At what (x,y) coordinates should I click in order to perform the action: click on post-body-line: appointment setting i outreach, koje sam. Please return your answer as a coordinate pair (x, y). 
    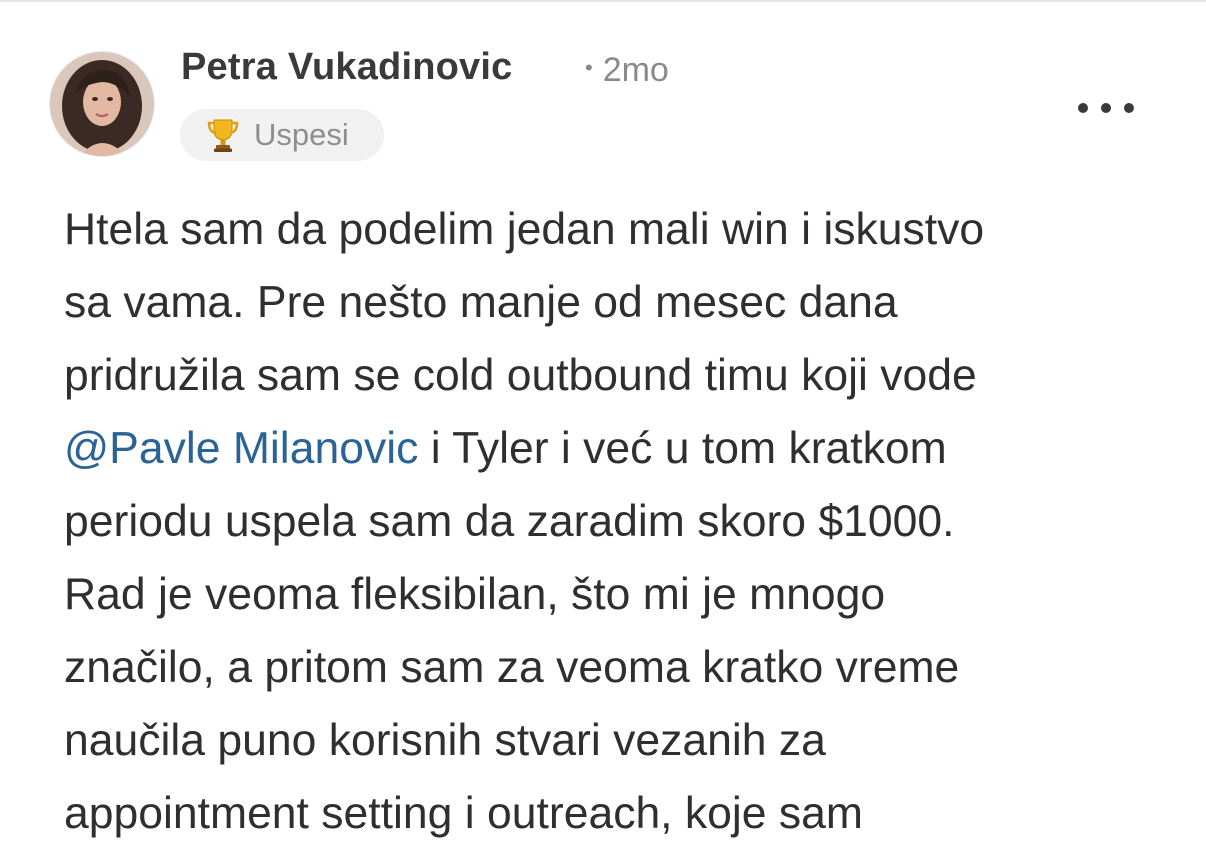
    Looking at the image, I should click on (463, 813).